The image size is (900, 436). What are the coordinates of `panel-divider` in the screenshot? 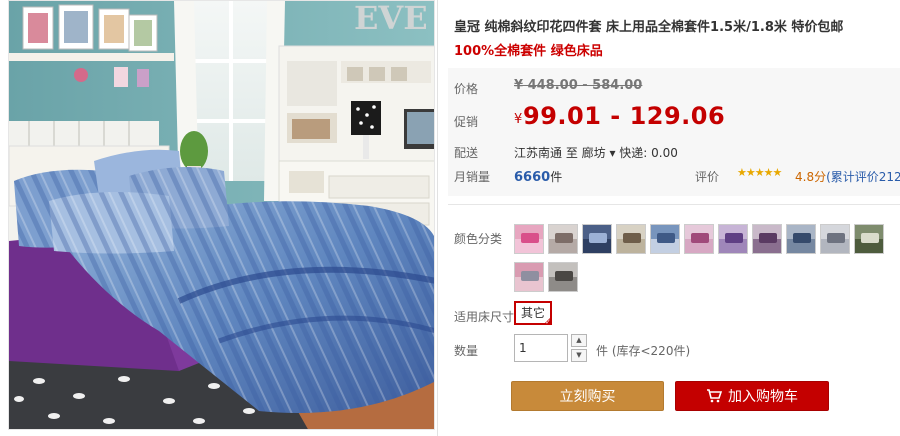 It's located at (437, 218).